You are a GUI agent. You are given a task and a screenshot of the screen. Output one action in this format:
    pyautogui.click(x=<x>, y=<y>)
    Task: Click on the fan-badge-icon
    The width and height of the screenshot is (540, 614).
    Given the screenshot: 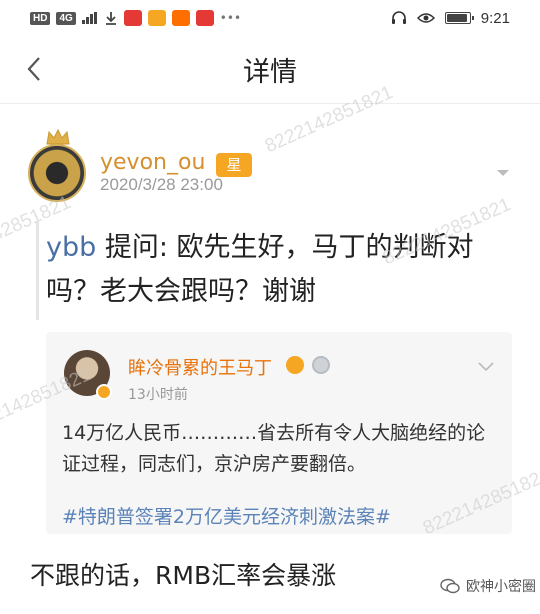 What is the action you would take?
    pyautogui.click(x=295, y=365)
    